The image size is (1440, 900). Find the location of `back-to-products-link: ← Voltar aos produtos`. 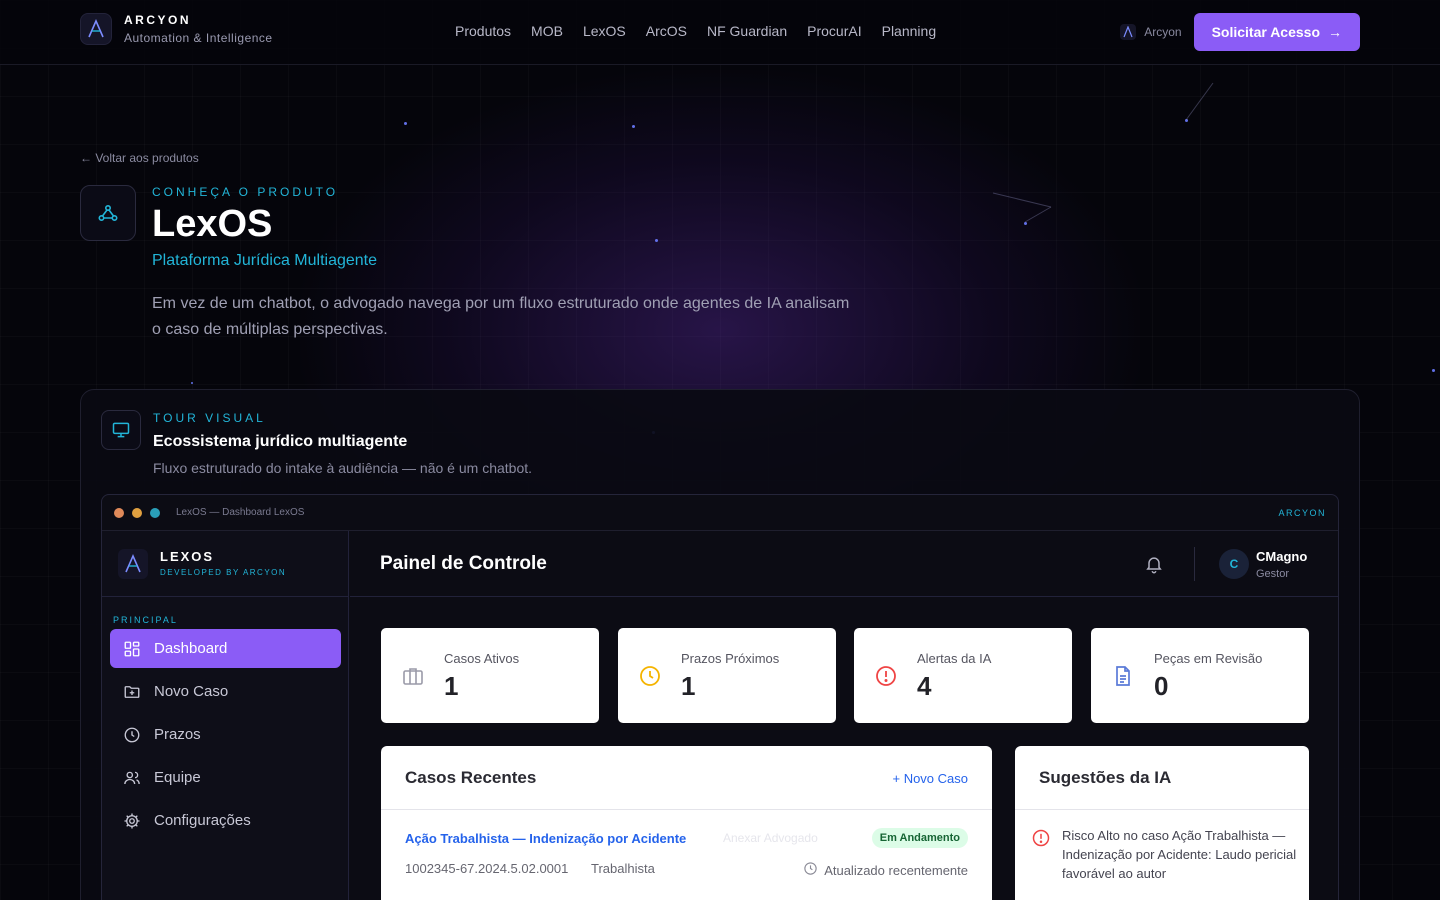

back-to-products-link: ← Voltar aos produtos is located at coordinates (139, 158).